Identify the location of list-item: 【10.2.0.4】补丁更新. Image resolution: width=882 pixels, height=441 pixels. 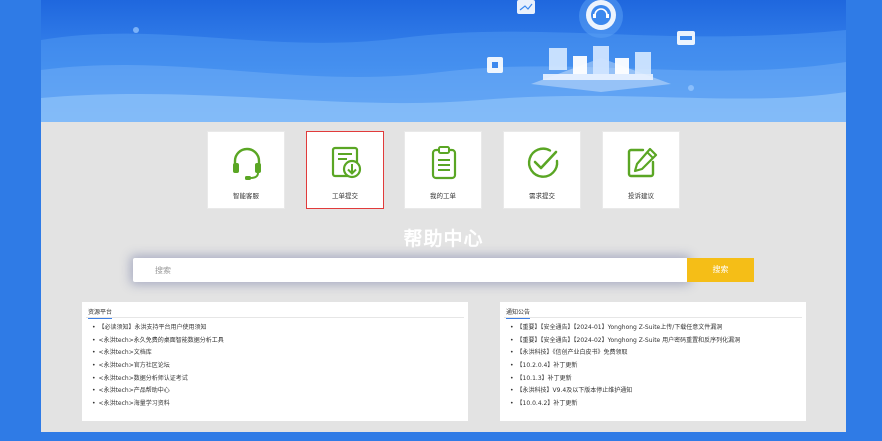
(625, 366).